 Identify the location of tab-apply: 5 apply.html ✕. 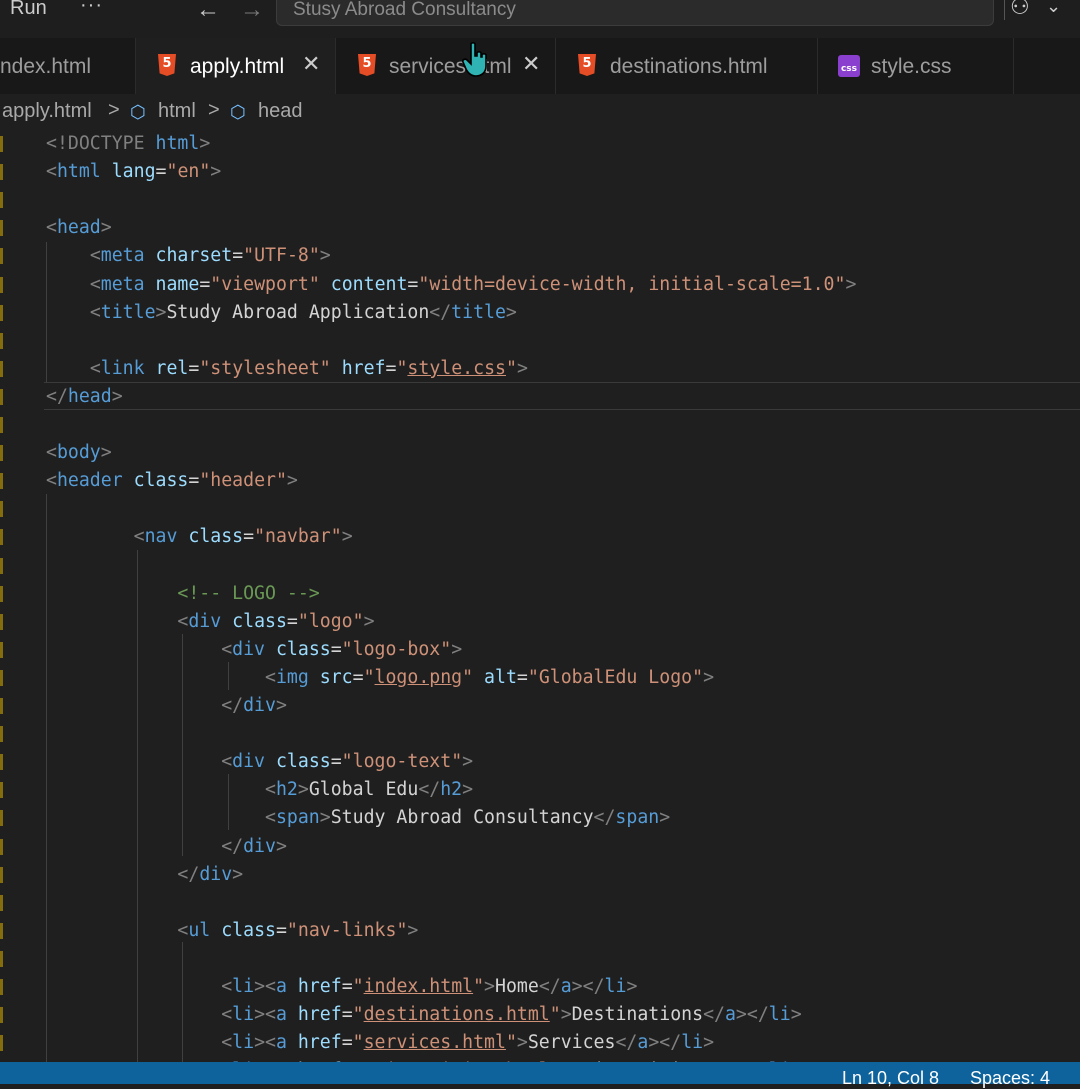
(236, 66).